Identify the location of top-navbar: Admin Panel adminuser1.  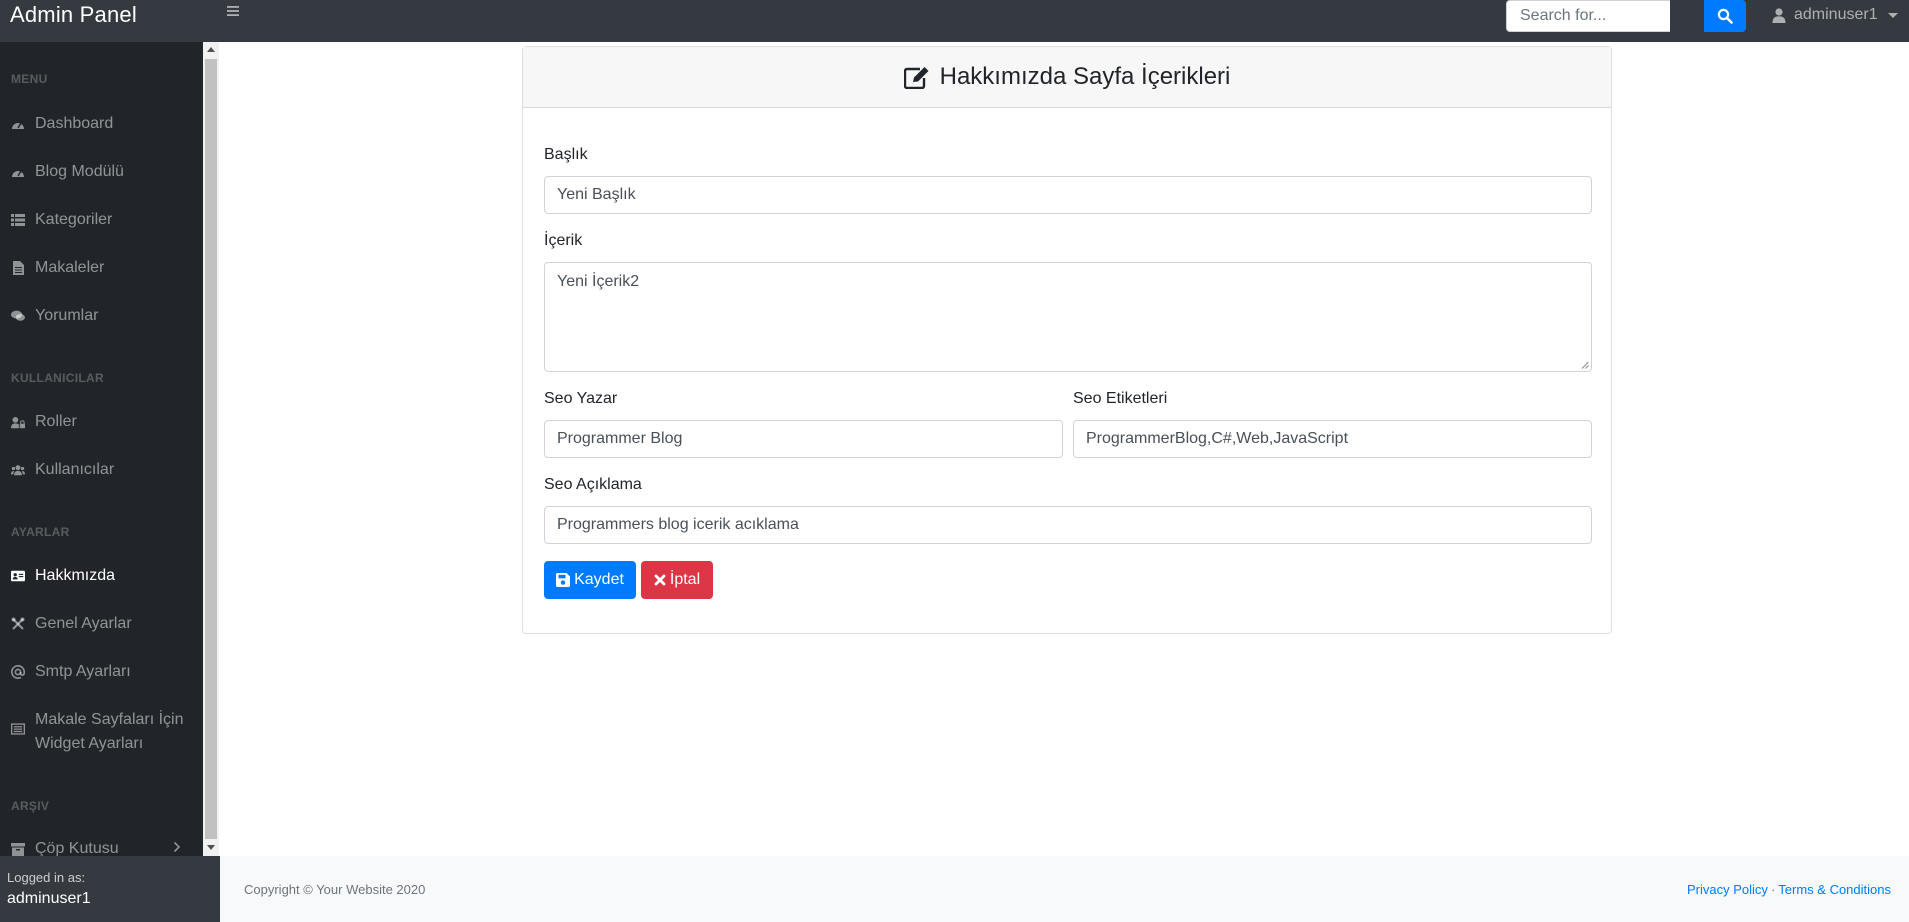
(954, 21).